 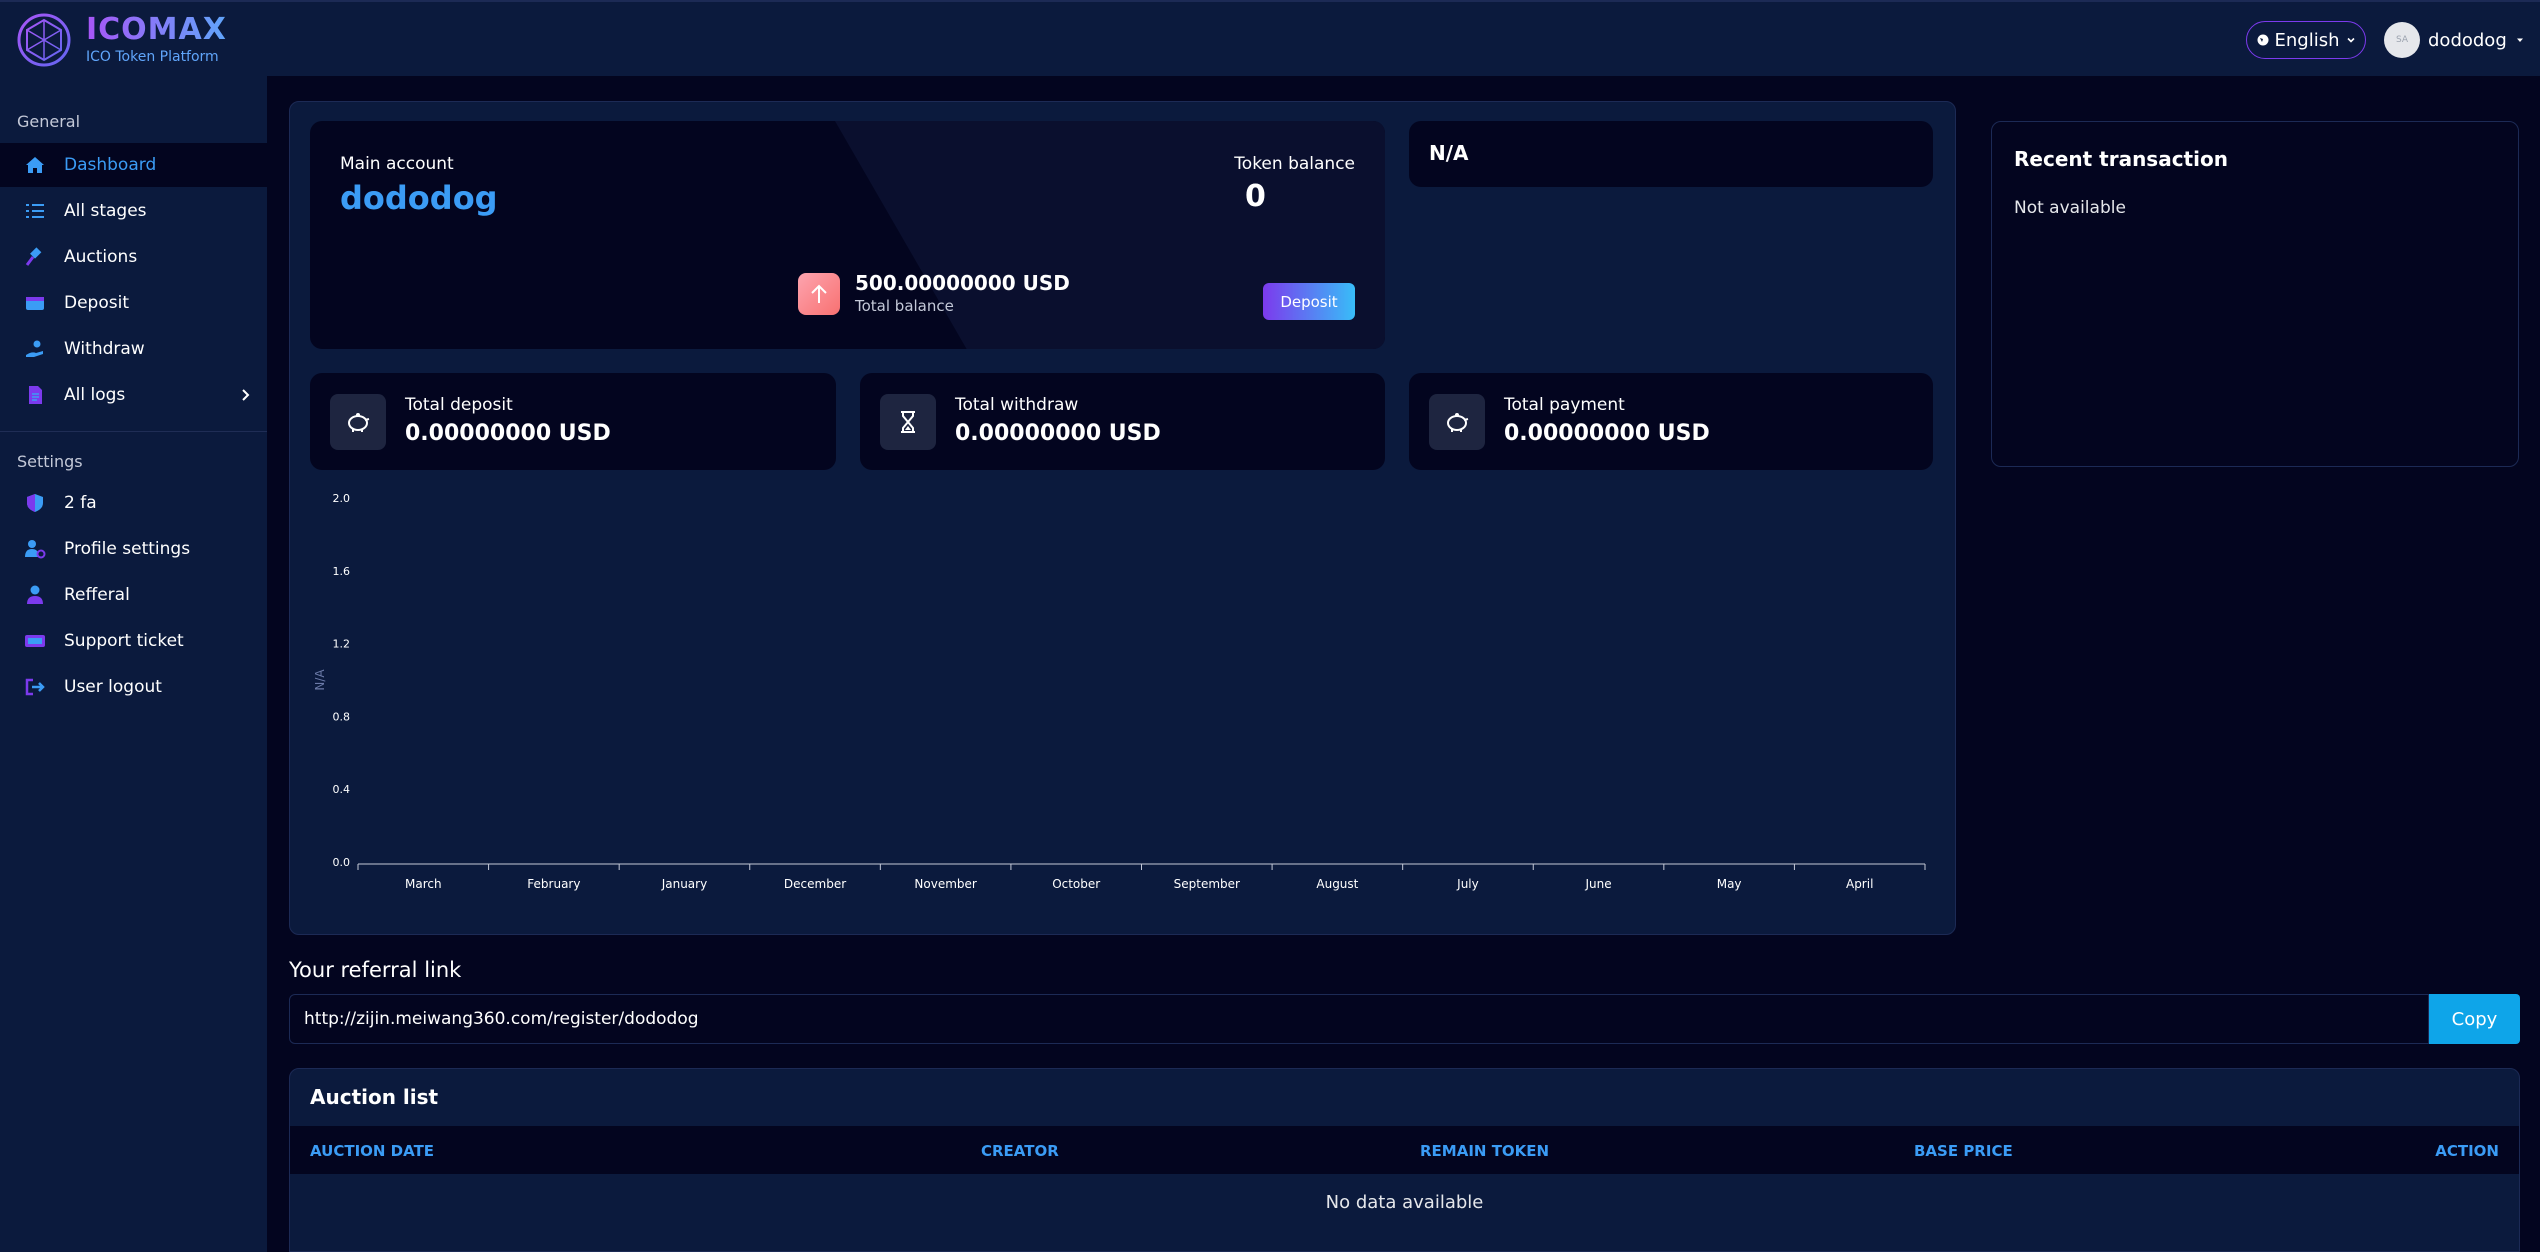 I want to click on logout-icon, so click(x=35, y=687).